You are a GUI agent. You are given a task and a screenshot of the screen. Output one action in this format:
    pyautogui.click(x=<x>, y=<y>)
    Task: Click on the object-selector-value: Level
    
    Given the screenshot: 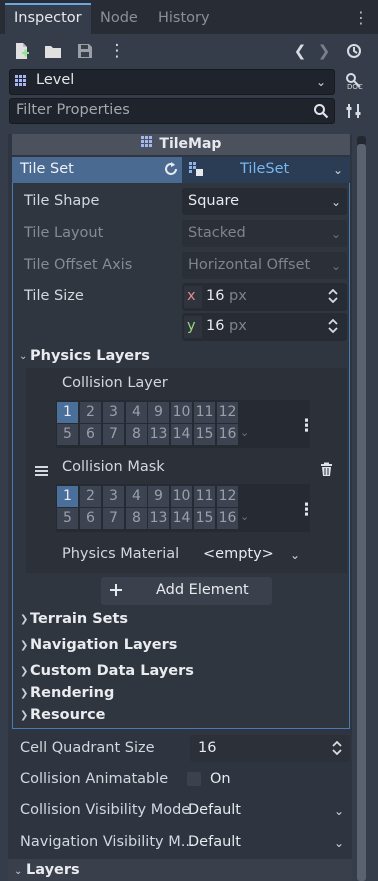 What is the action you would take?
    pyautogui.click(x=55, y=80)
    